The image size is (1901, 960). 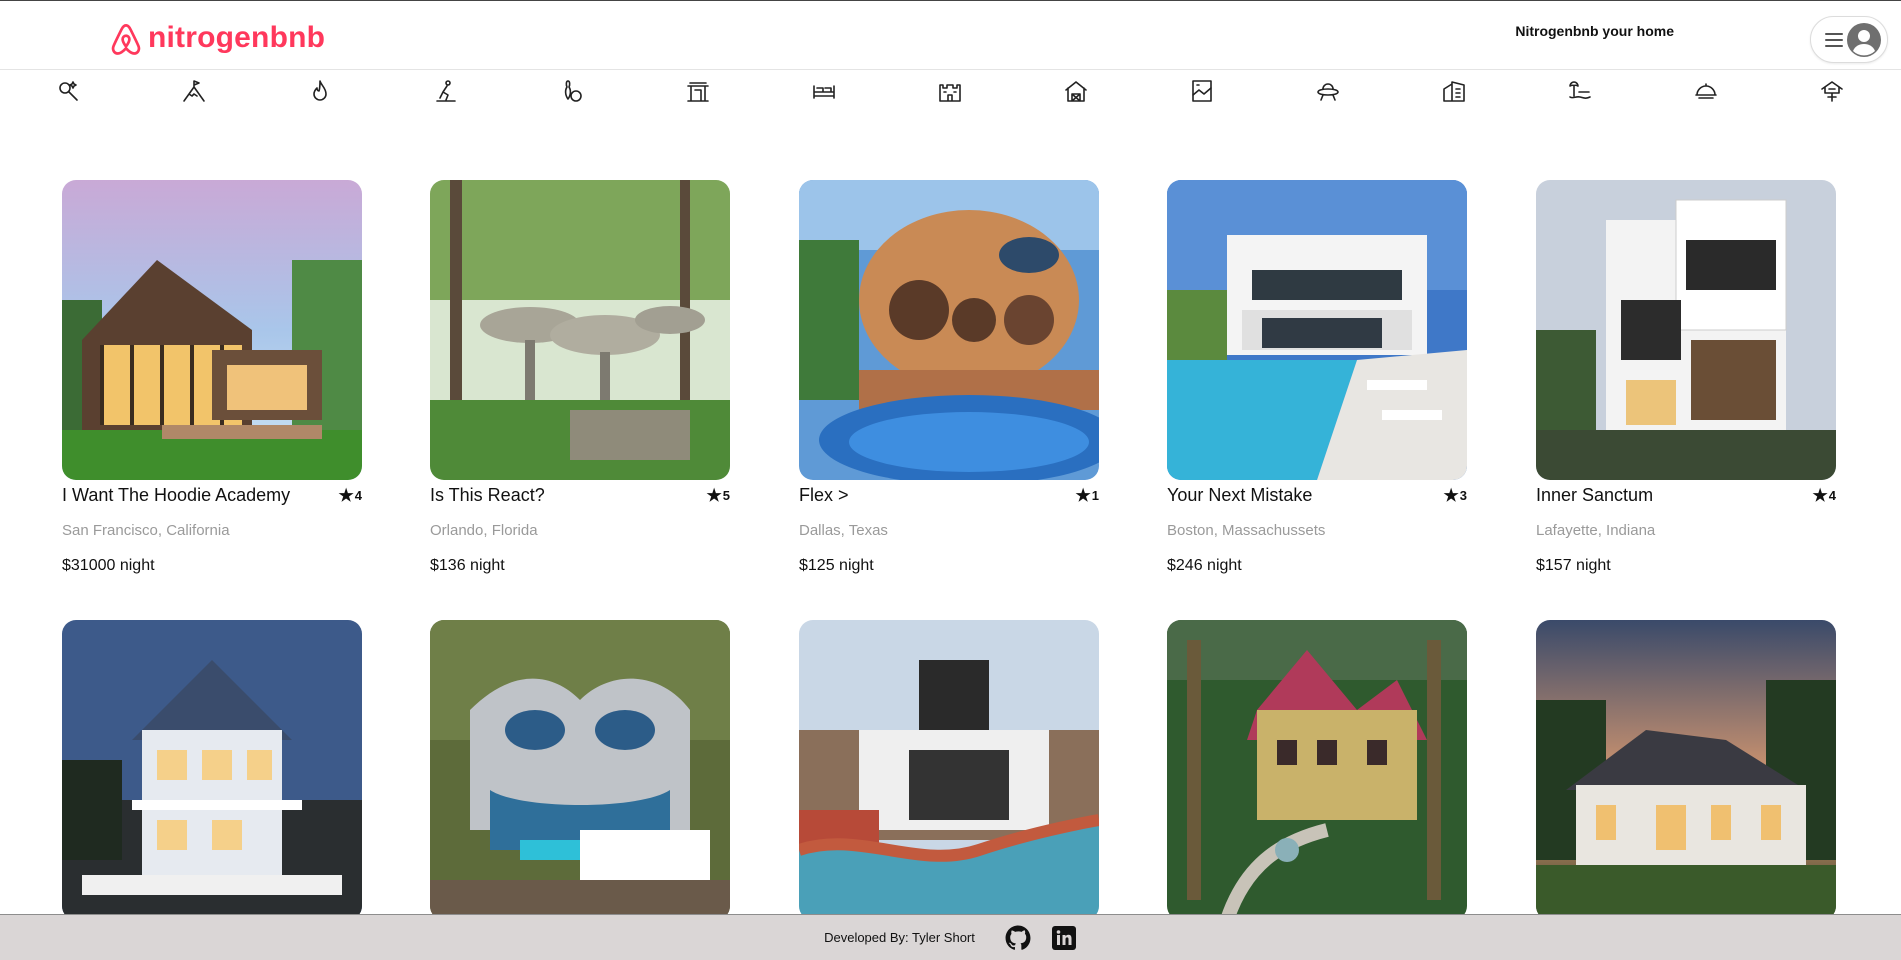 What do you see at coordinates (1240, 494) in the screenshot?
I see `listing-title: Your Next Mistake` at bounding box center [1240, 494].